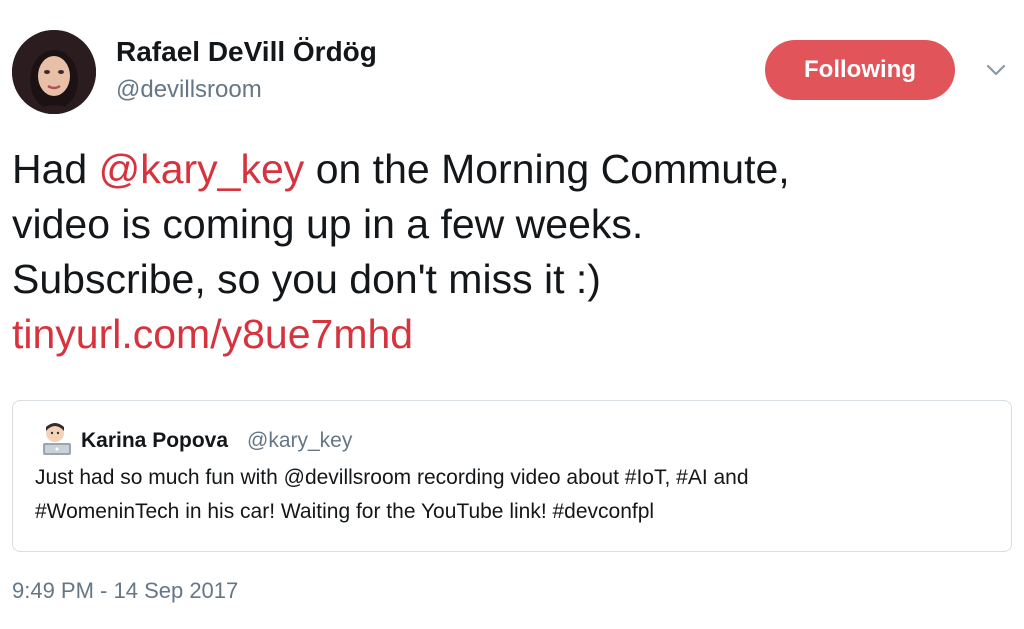 The image size is (1024, 629). I want to click on tweet-text-start: Had, so click(55, 169).